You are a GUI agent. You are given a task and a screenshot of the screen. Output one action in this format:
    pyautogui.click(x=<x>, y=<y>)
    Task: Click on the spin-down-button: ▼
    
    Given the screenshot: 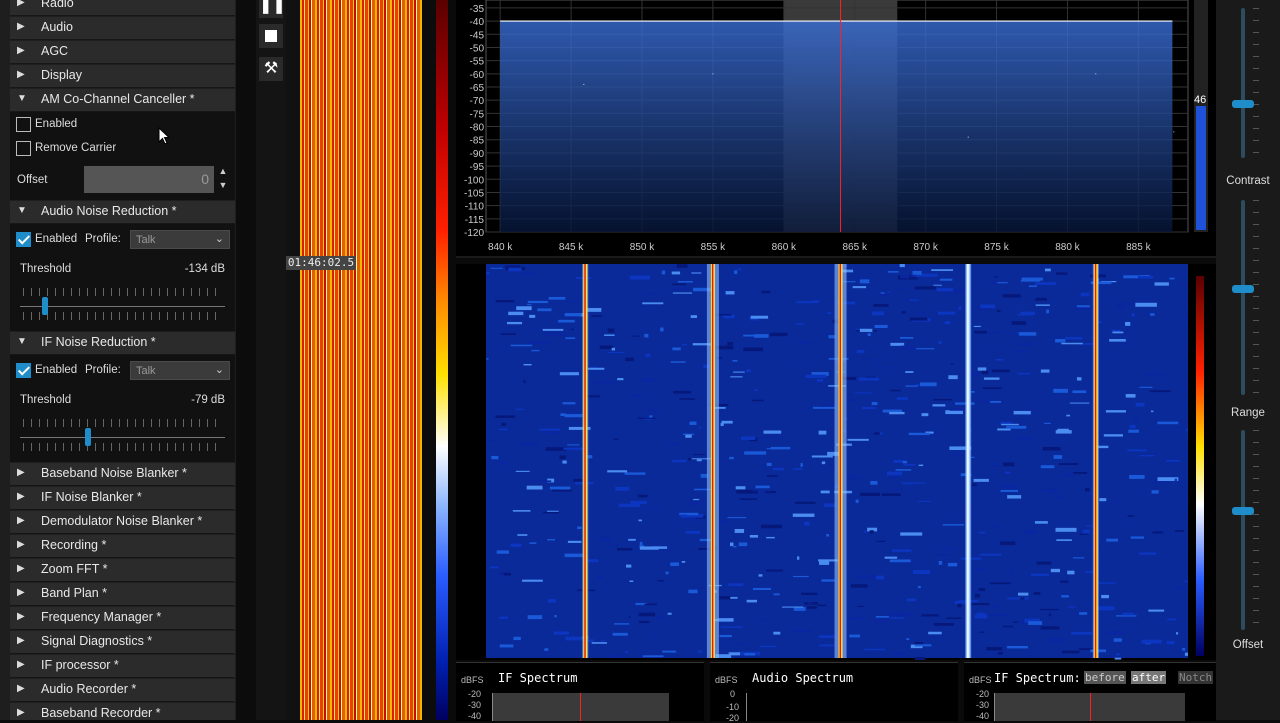 What is the action you would take?
    pyautogui.click(x=223, y=186)
    